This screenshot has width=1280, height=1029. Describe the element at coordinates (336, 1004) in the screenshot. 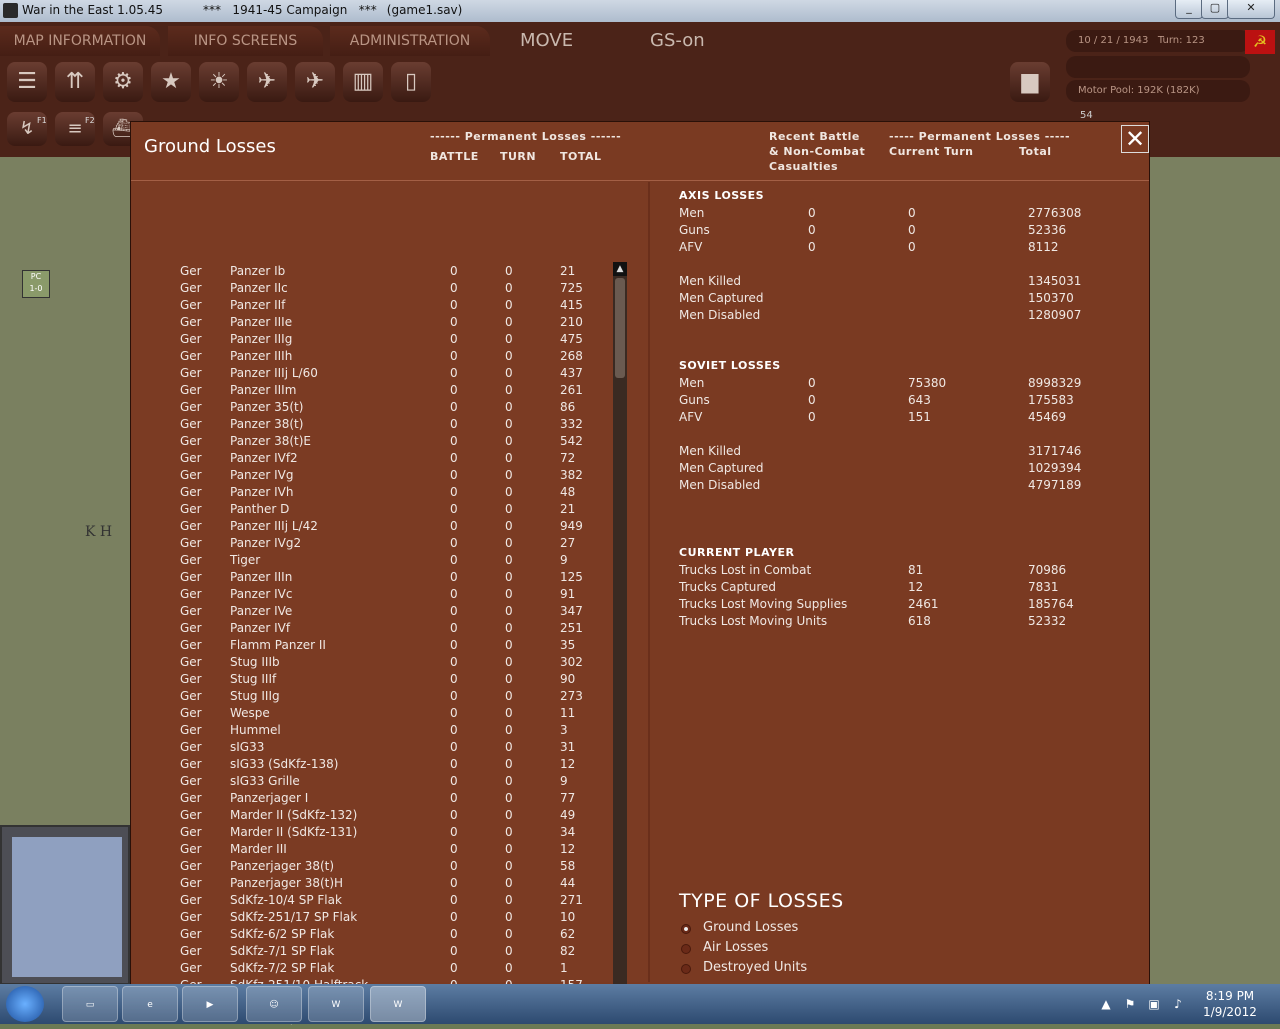

I see `witw-icon: W` at that location.